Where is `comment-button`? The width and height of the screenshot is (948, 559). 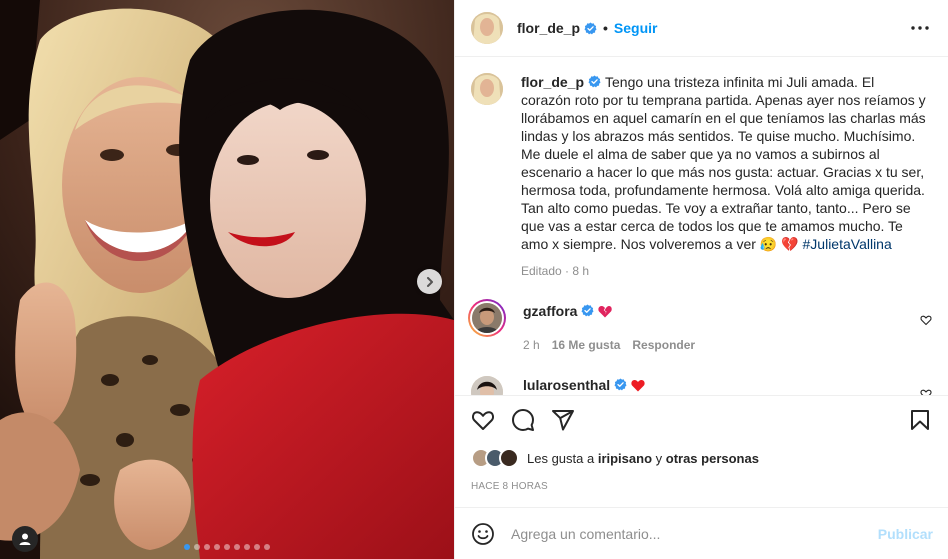 comment-button is located at coordinates (523, 420).